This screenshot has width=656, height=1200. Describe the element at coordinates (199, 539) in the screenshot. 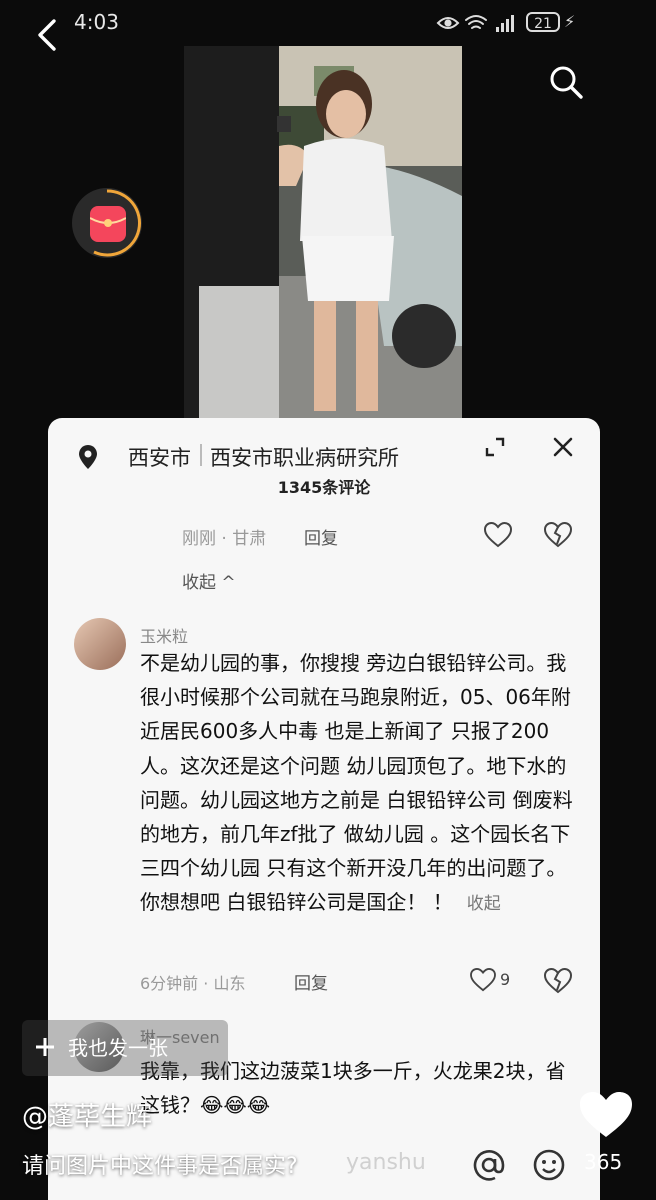

I see `reply-time: 刚刚` at that location.